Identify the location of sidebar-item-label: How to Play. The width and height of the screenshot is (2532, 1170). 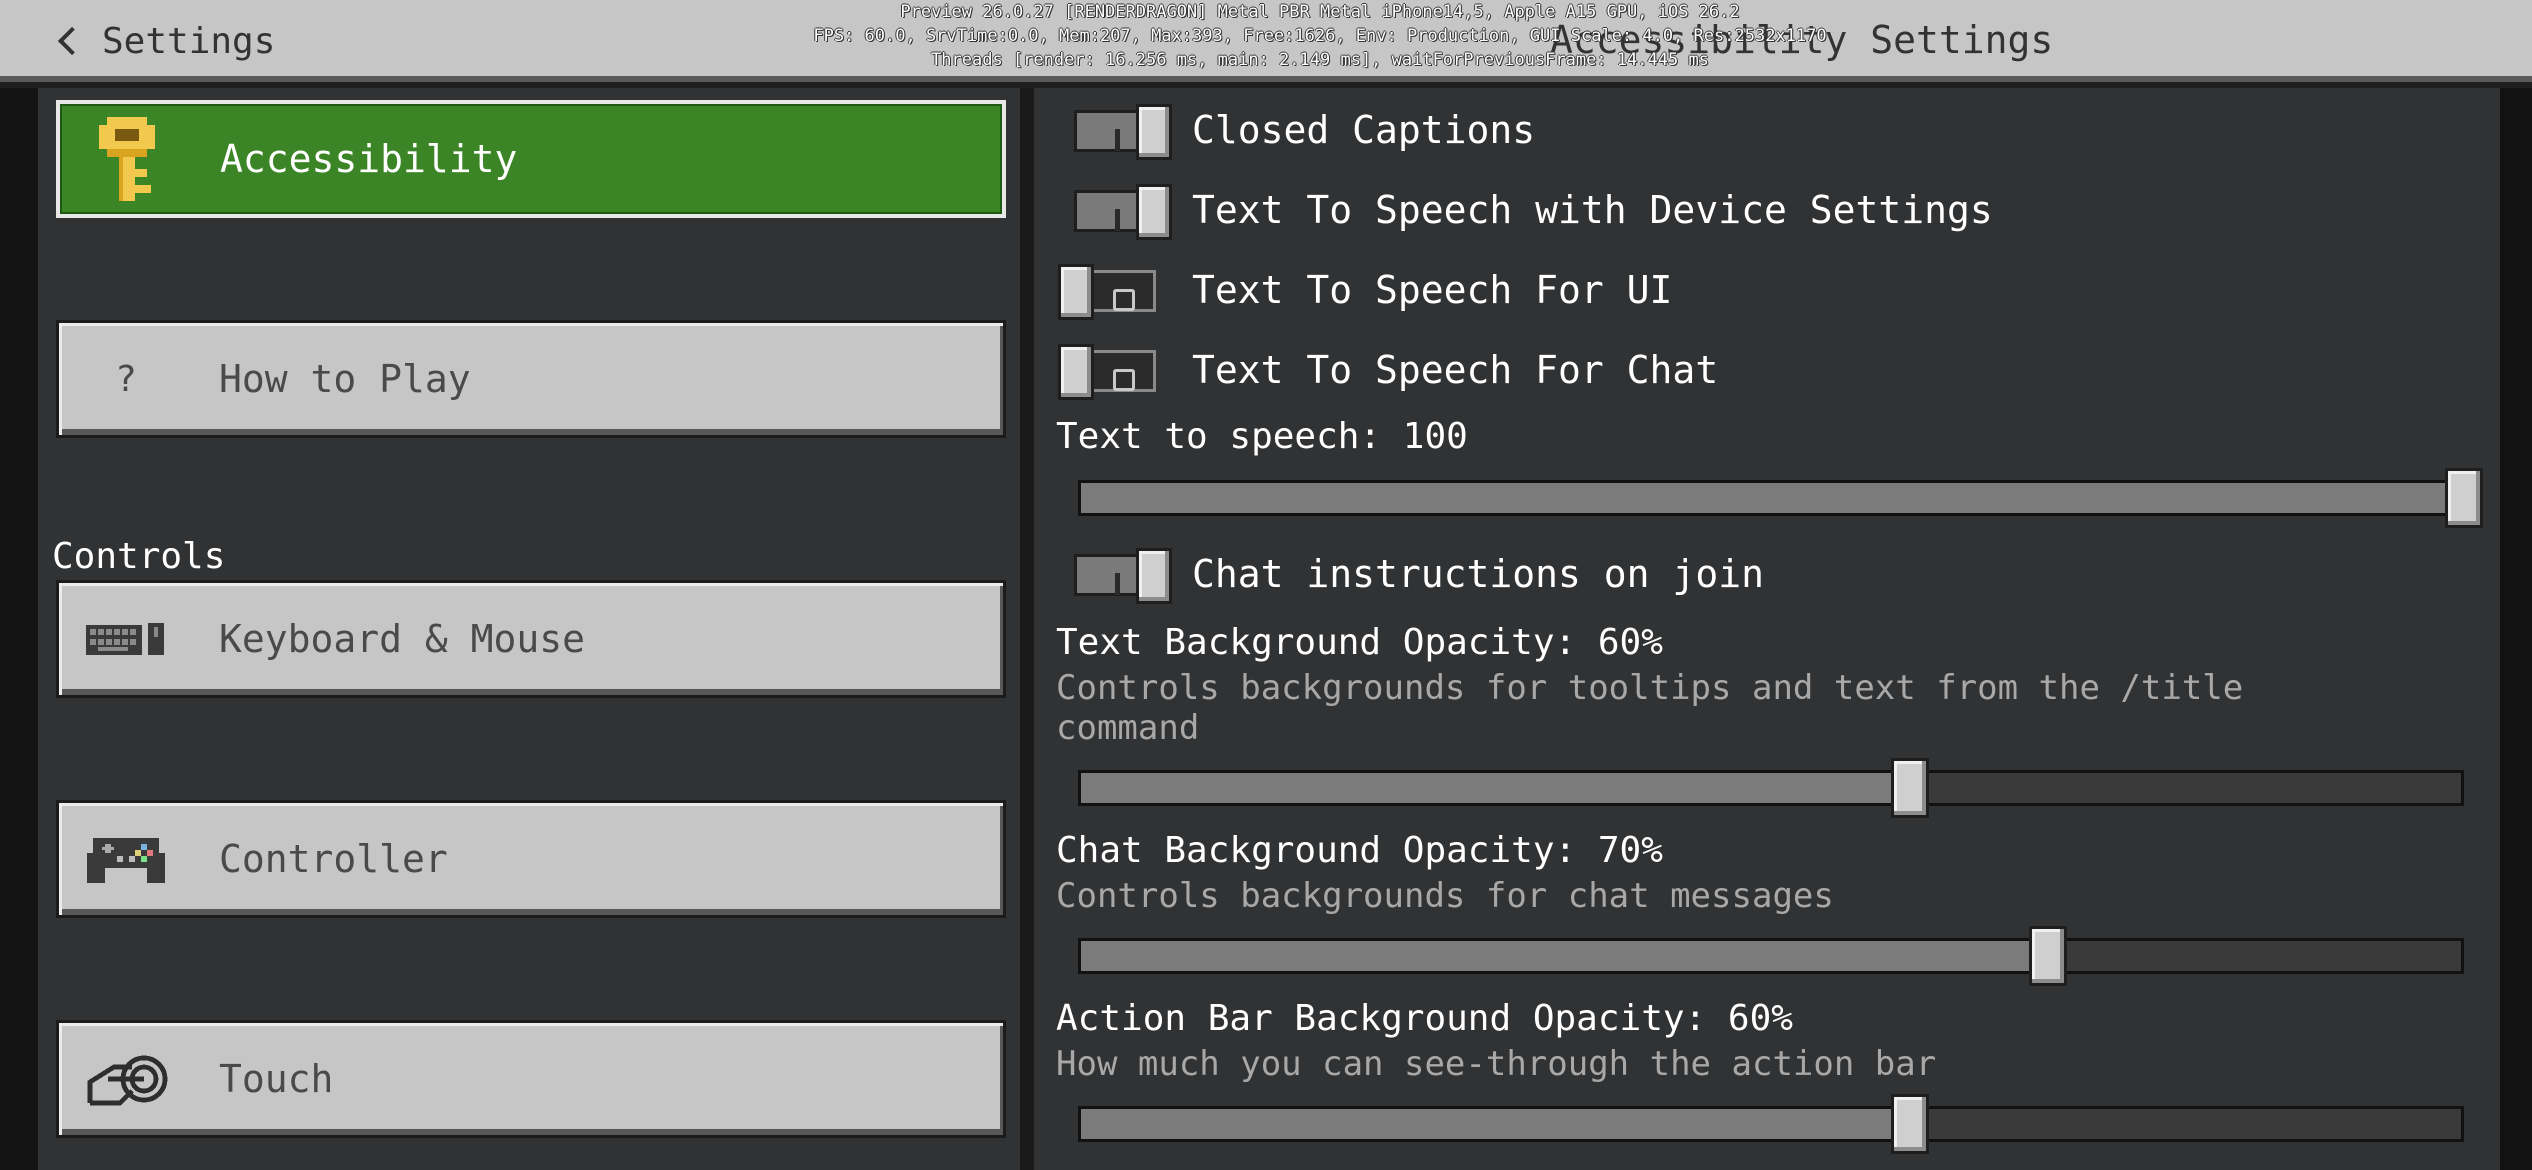
(345, 379).